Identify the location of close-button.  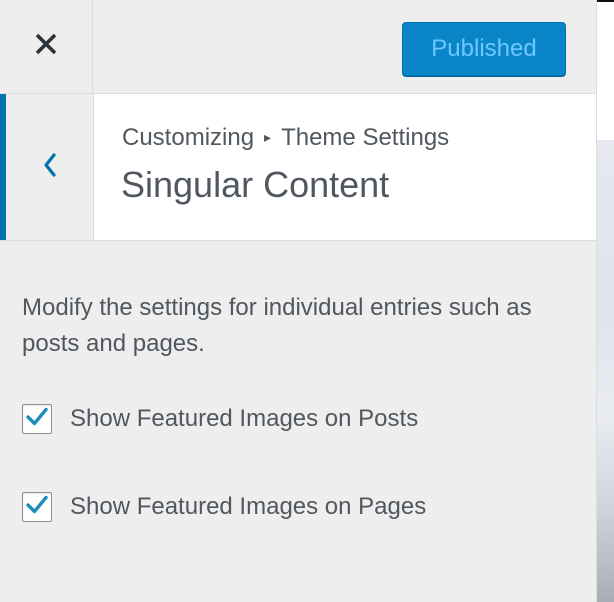
(46, 46).